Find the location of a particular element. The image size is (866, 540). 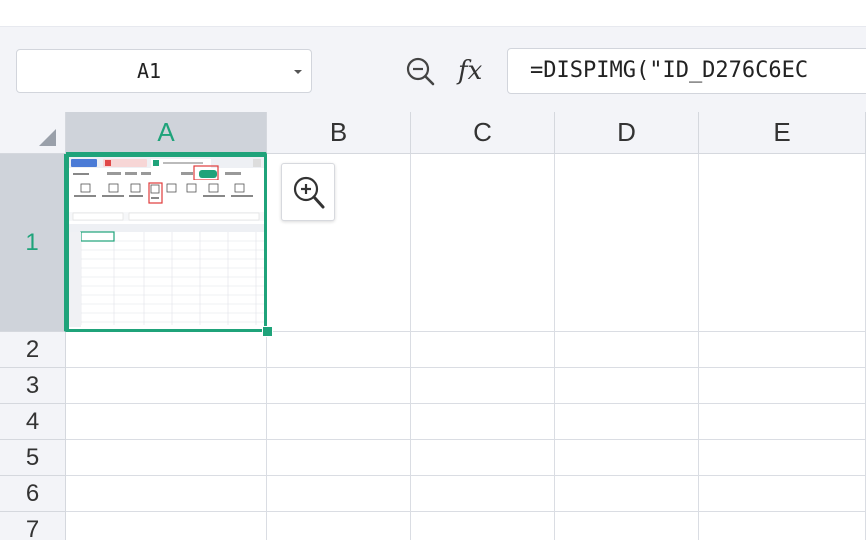

cell-b6 is located at coordinates (339, 494).